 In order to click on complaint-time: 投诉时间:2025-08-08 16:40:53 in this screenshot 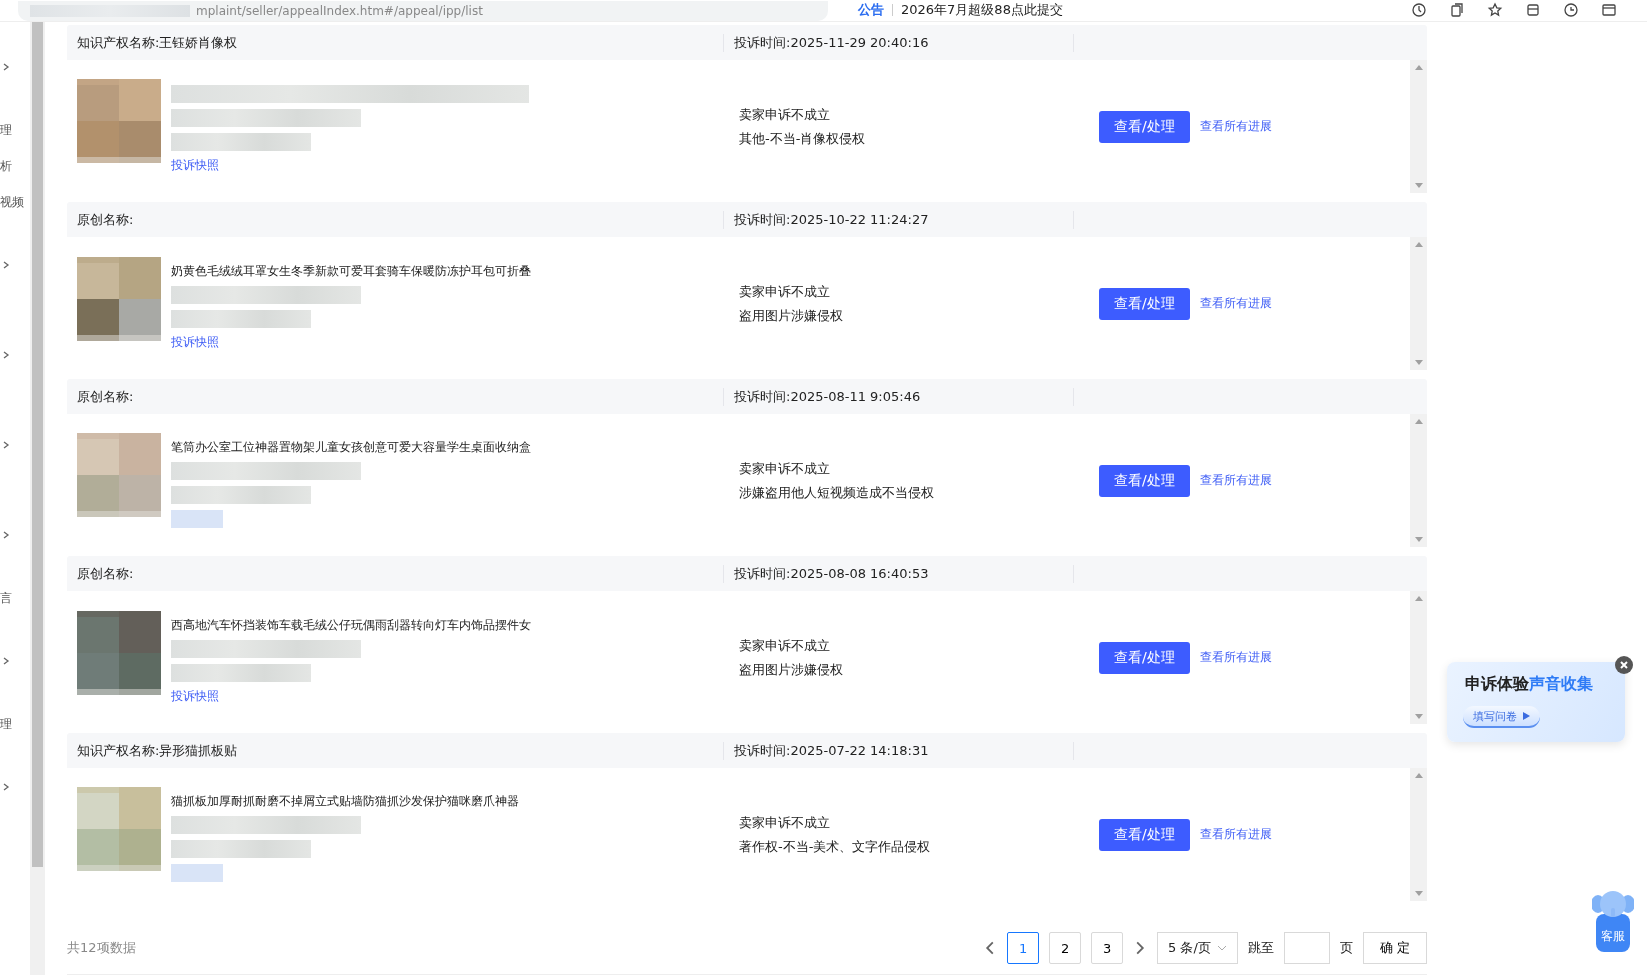, I will do `click(898, 573)`.